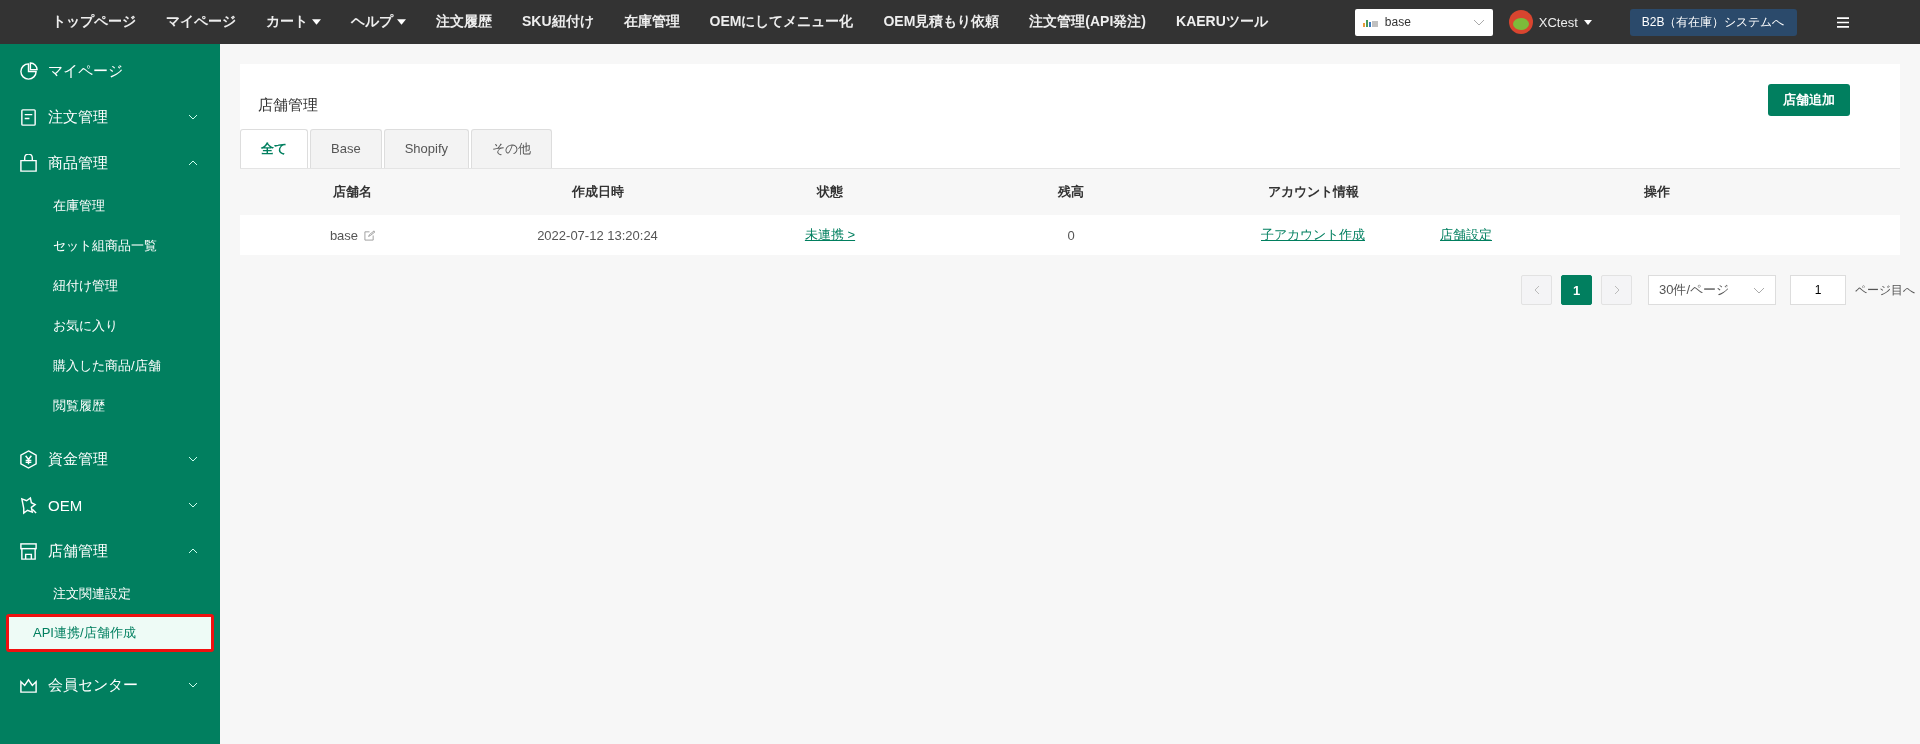  I want to click on nav-link: トップページ, so click(94, 22).